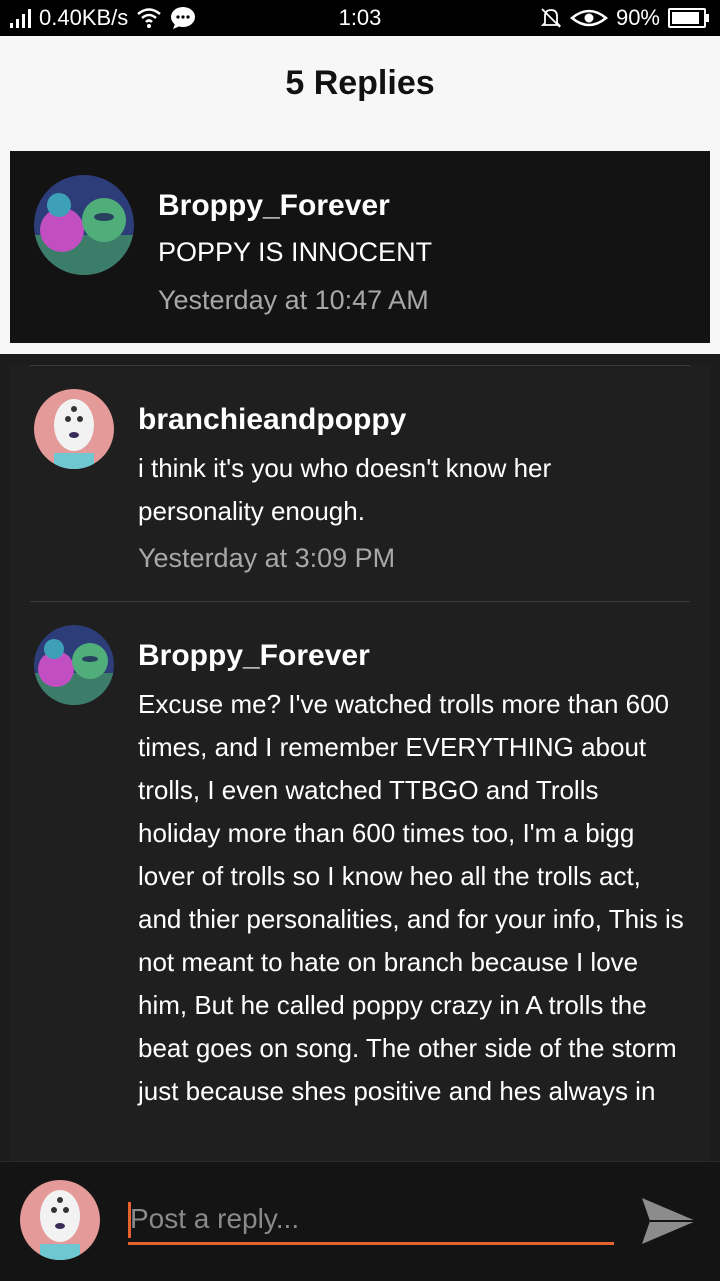 Image resolution: width=720 pixels, height=1281 pixels. I want to click on battery-percent: 90%, so click(637, 17).